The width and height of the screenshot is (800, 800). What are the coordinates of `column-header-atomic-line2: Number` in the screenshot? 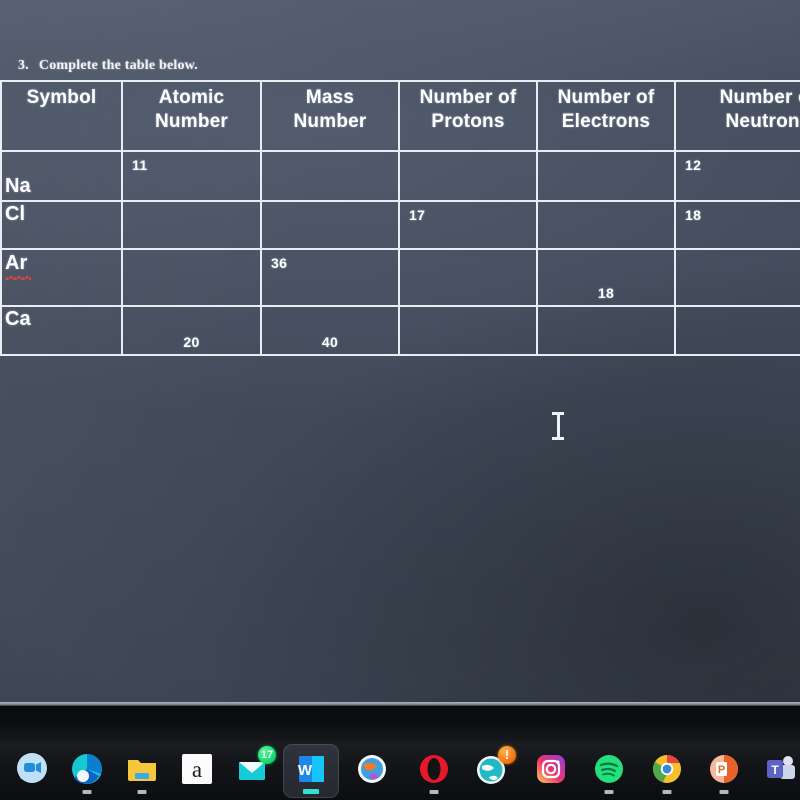 It's located at (191, 122).